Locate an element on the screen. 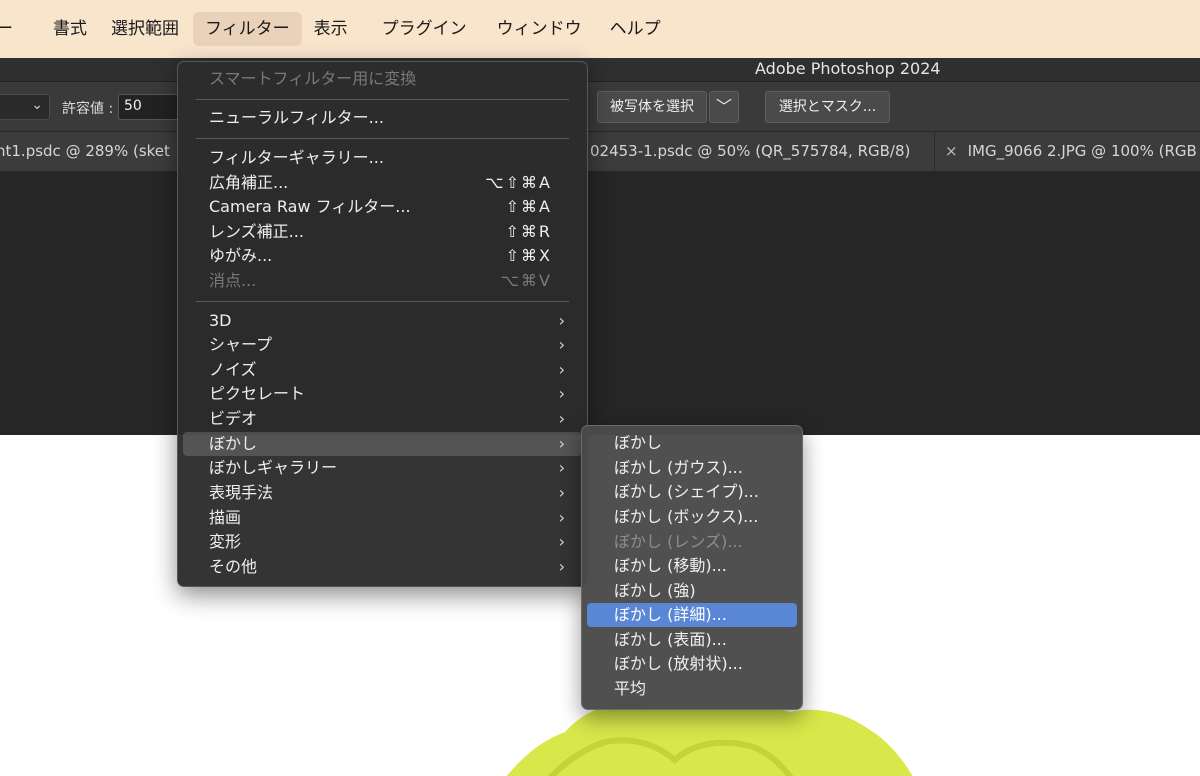  menu-item-label: 変形 is located at coordinates (225, 541).